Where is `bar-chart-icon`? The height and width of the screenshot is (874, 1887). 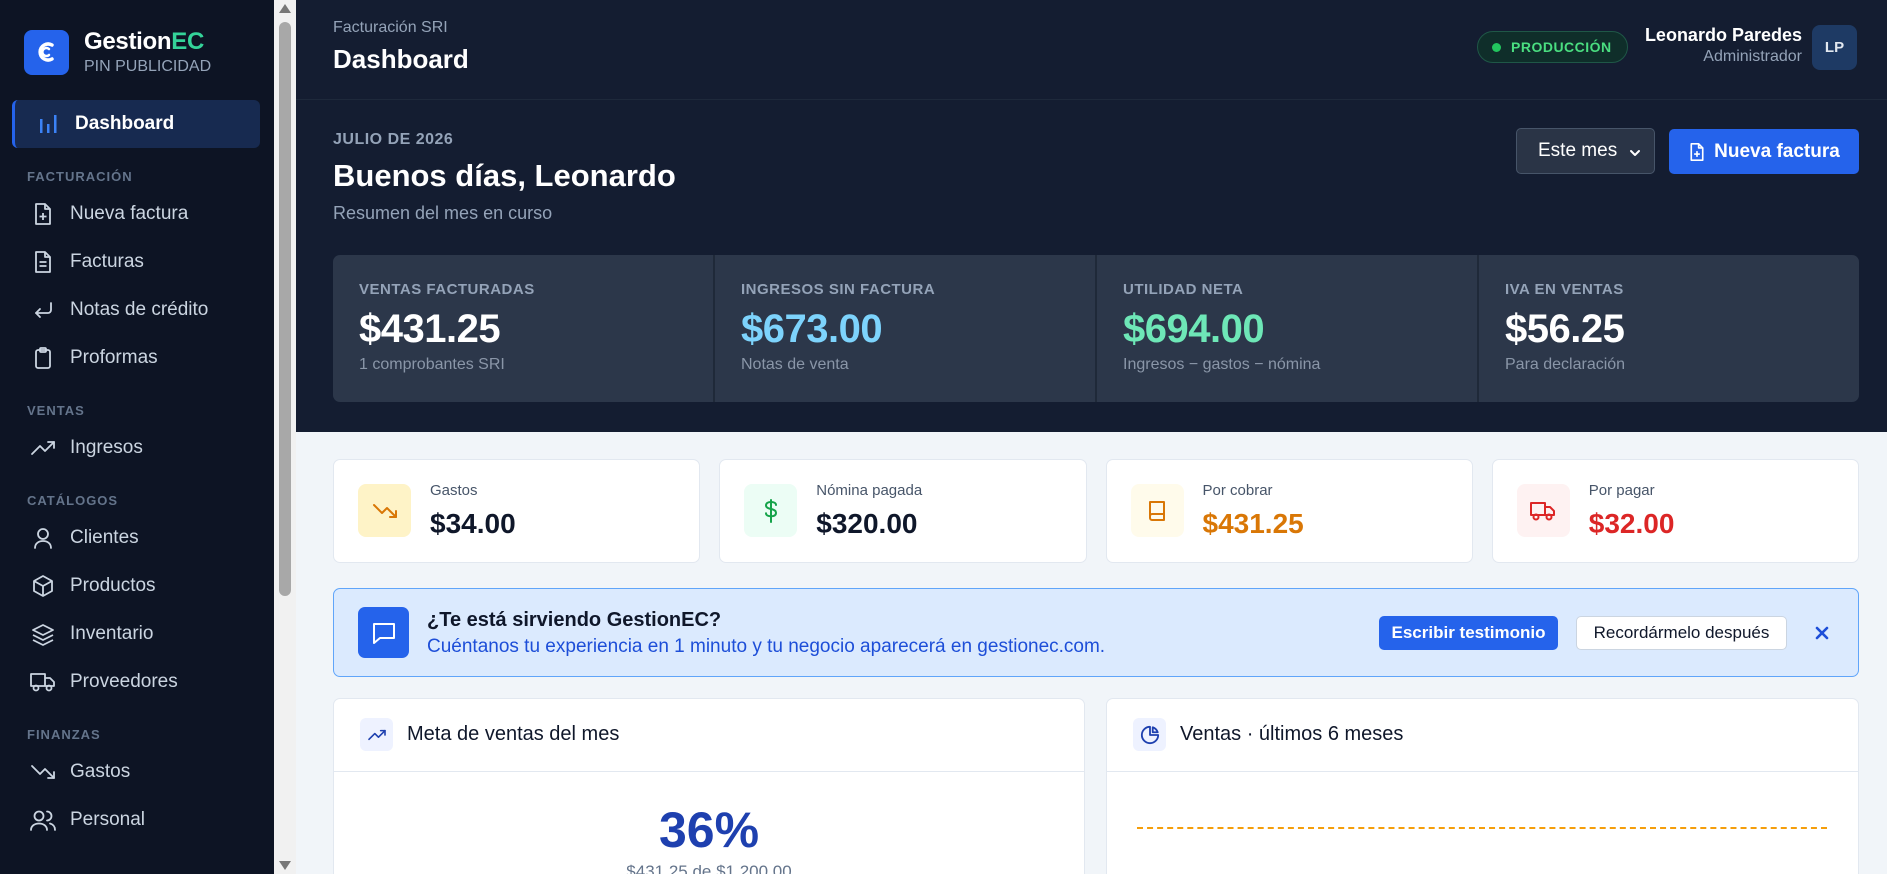
bar-chart-icon is located at coordinates (48, 124).